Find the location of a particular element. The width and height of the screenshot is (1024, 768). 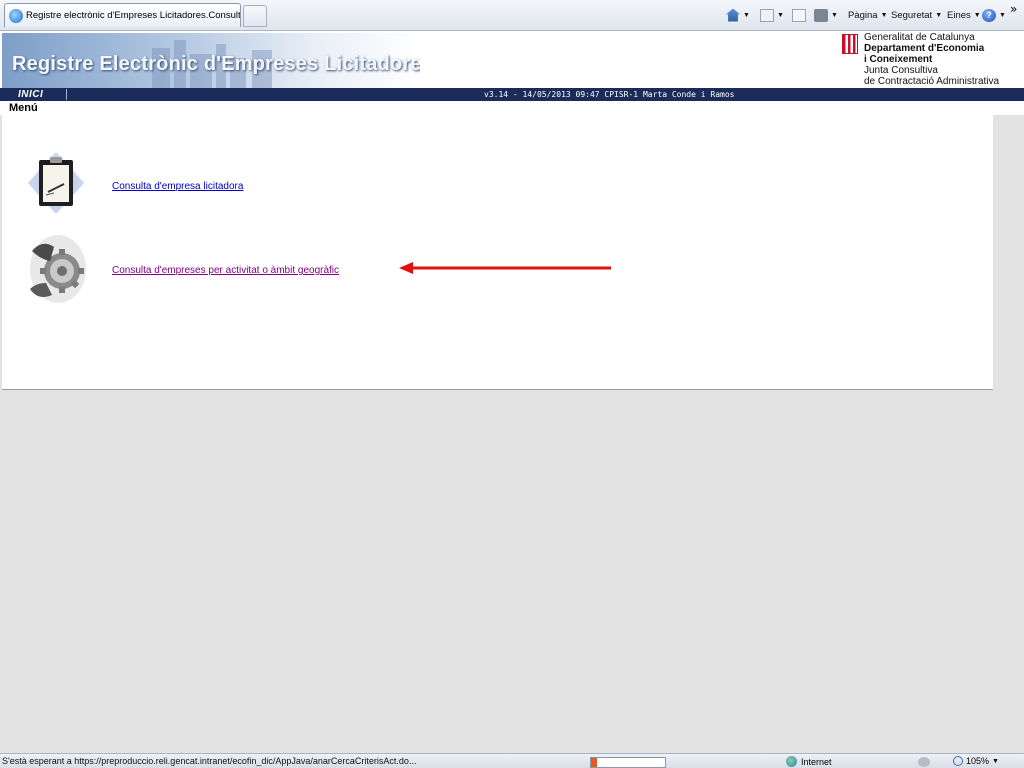

clipboard-icon is located at coordinates (56, 183).